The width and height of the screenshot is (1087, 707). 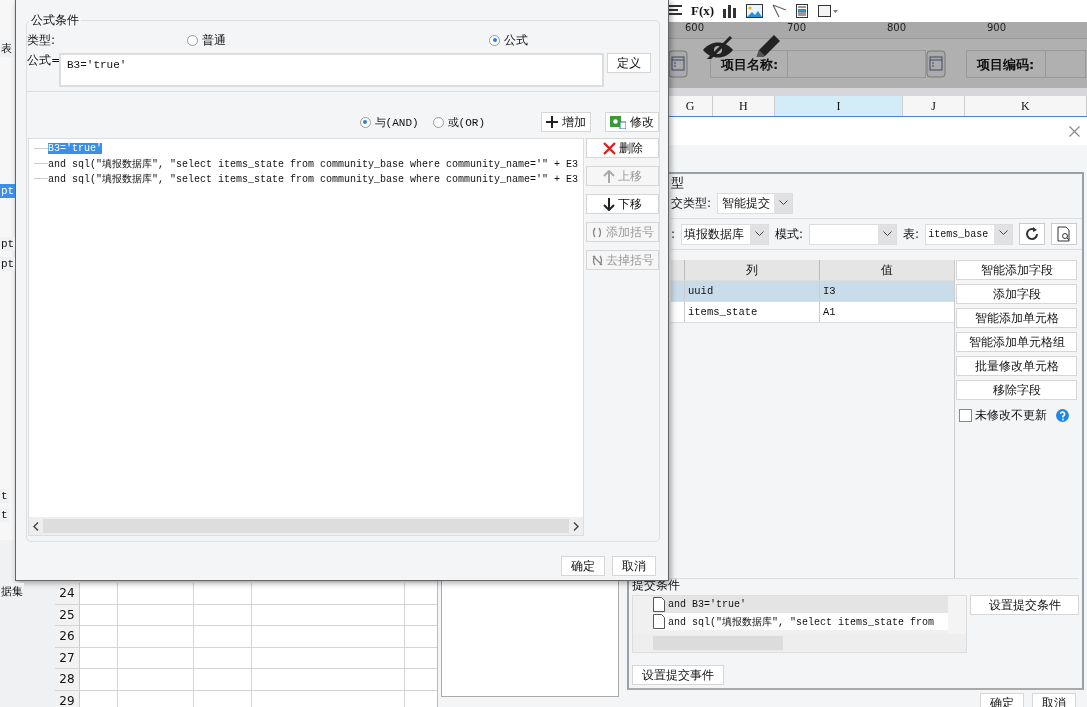 What do you see at coordinates (703, 11) in the screenshot?
I see `formula-tool: F(x)` at bounding box center [703, 11].